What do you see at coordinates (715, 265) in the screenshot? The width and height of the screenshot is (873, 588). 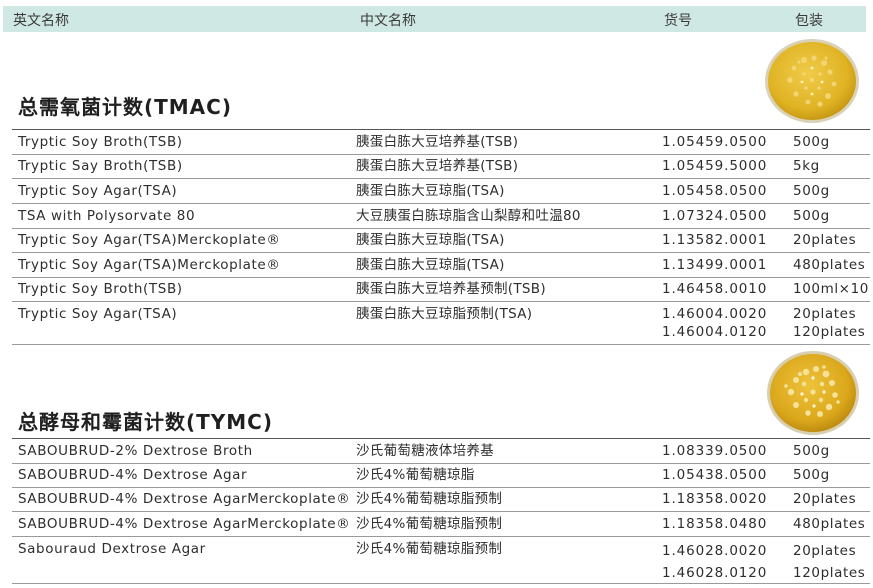 I see `cell-catalog-number: 1.13499.0001` at bounding box center [715, 265].